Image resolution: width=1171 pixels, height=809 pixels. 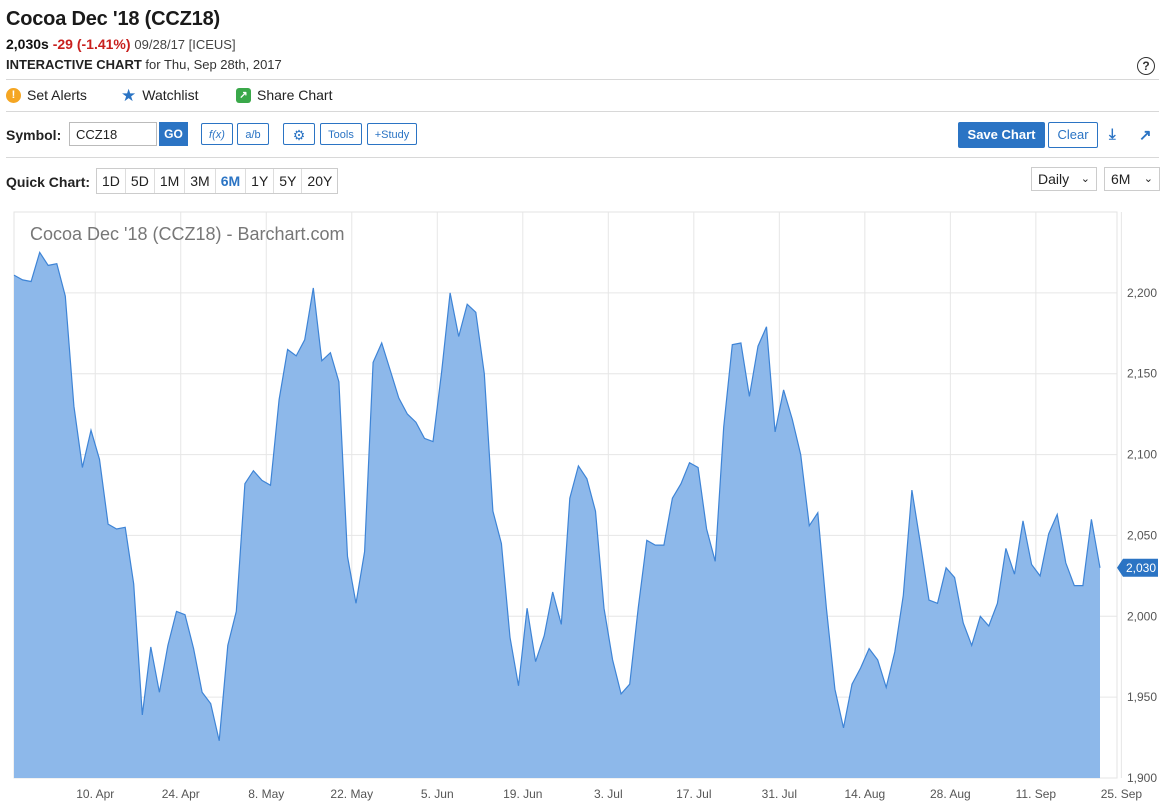 What do you see at coordinates (211, 64) in the screenshot?
I see `subtitle-date: for Thu, Sep 28th, 2017` at bounding box center [211, 64].